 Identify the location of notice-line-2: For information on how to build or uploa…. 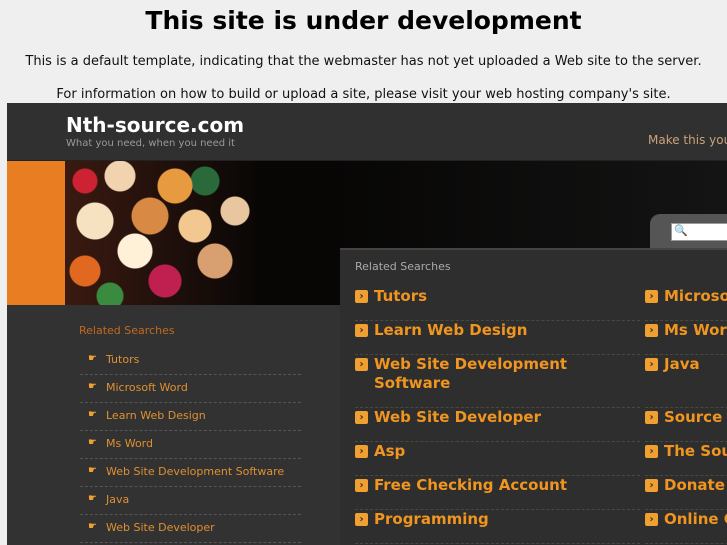
(363, 94).